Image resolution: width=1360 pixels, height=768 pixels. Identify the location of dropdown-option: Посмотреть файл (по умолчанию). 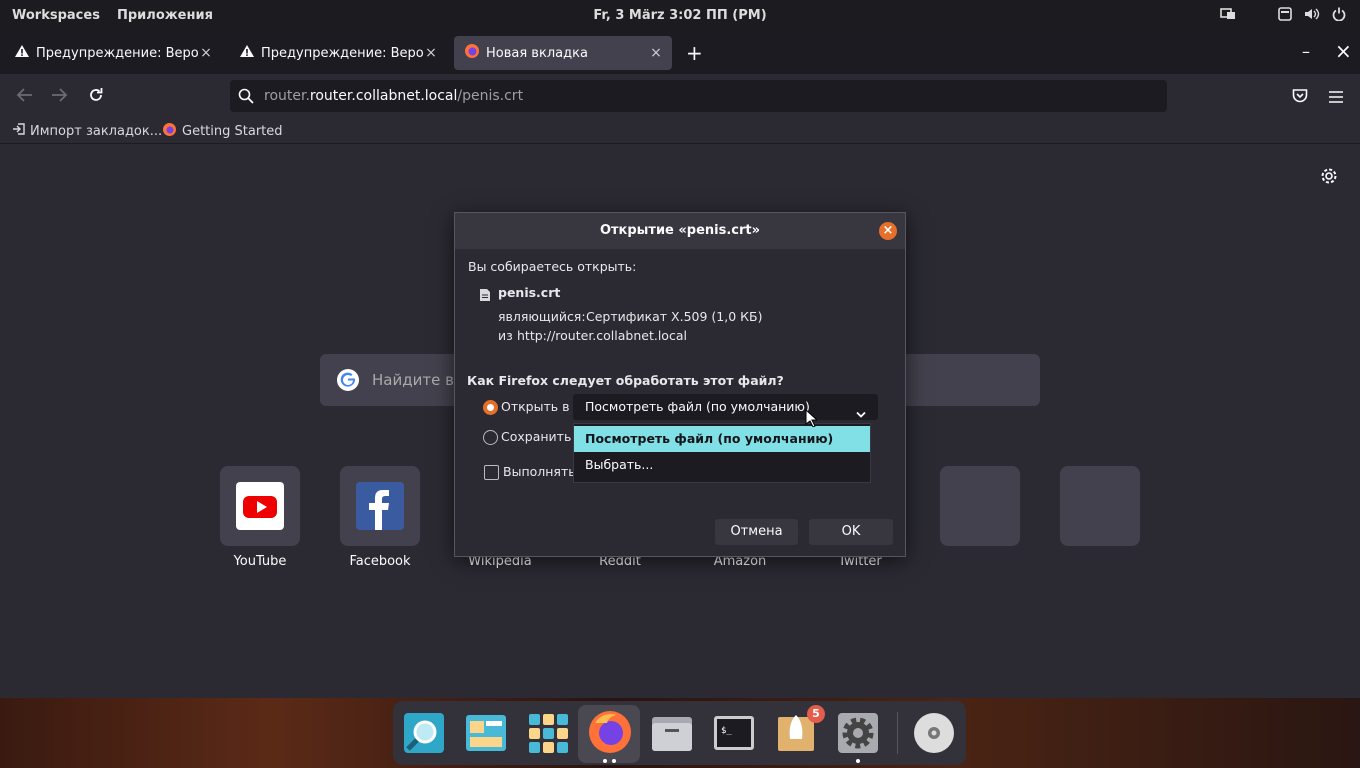
(722, 439).